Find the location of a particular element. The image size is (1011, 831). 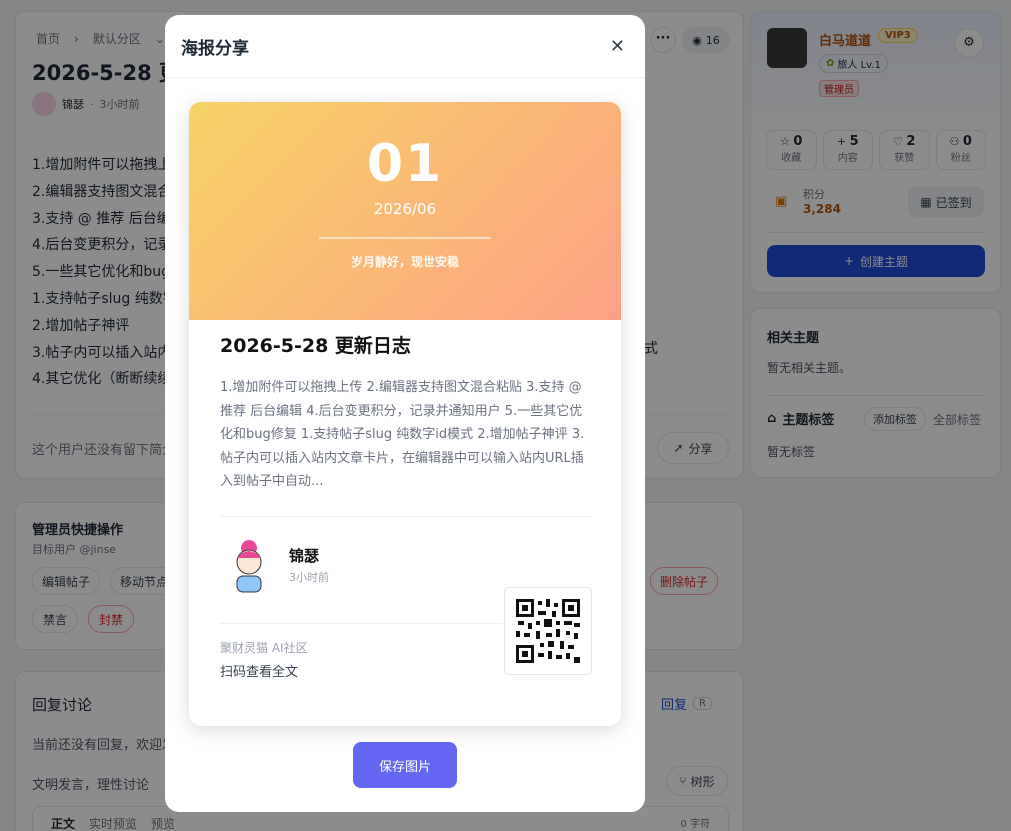

poster-avatar is located at coordinates (249, 566).